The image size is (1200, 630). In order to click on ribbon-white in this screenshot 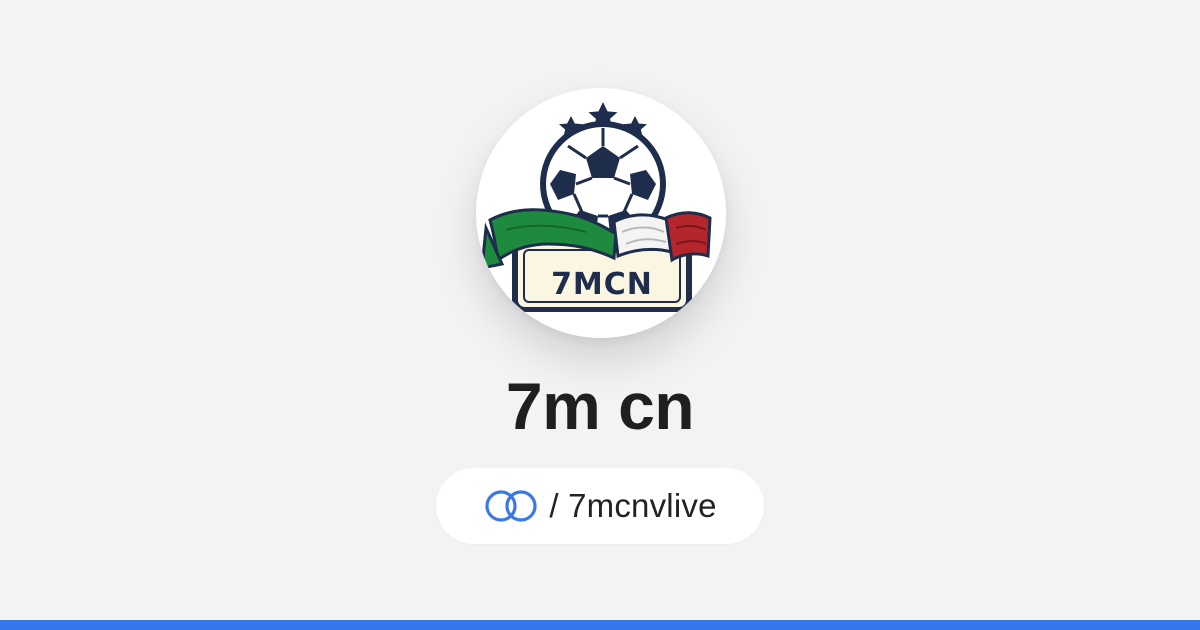, I will do `click(643, 236)`.